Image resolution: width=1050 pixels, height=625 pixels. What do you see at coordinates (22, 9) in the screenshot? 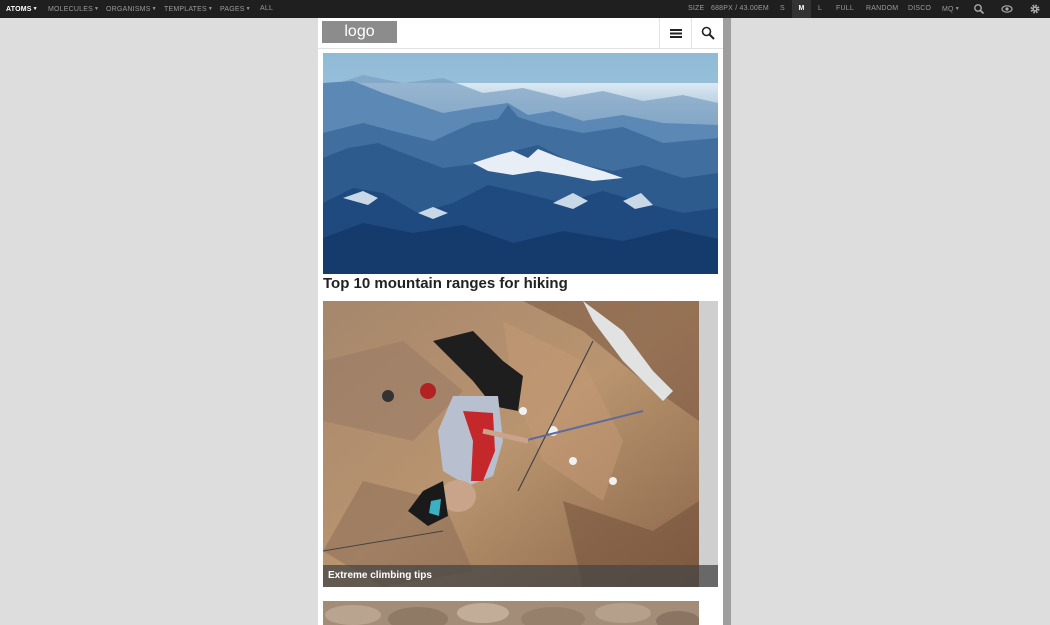
I see `nav-atoms: ATOMS▼` at bounding box center [22, 9].